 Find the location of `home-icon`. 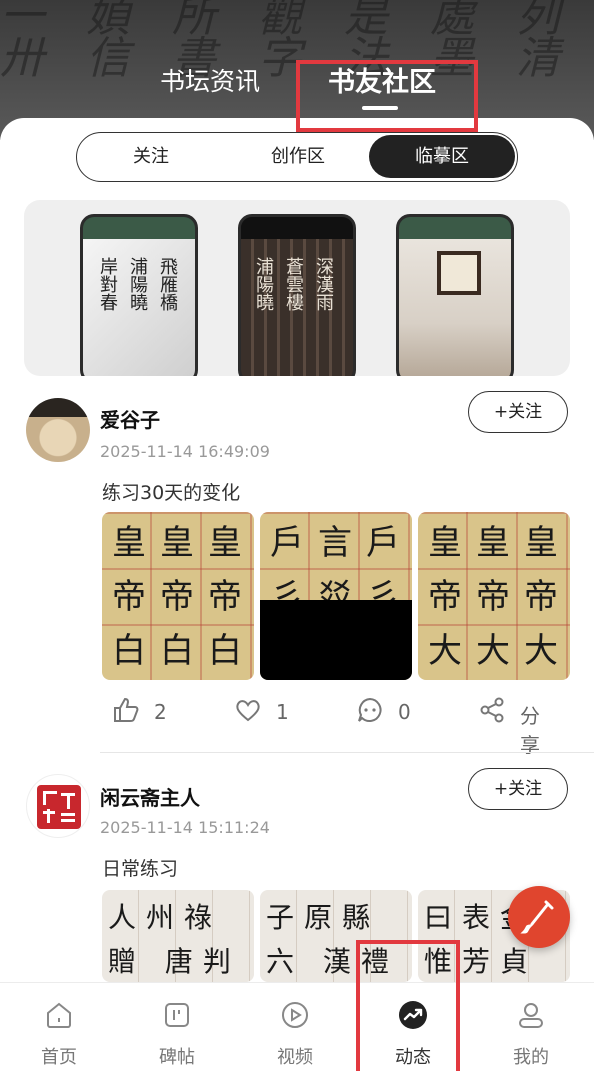

home-icon is located at coordinates (59, 1015).